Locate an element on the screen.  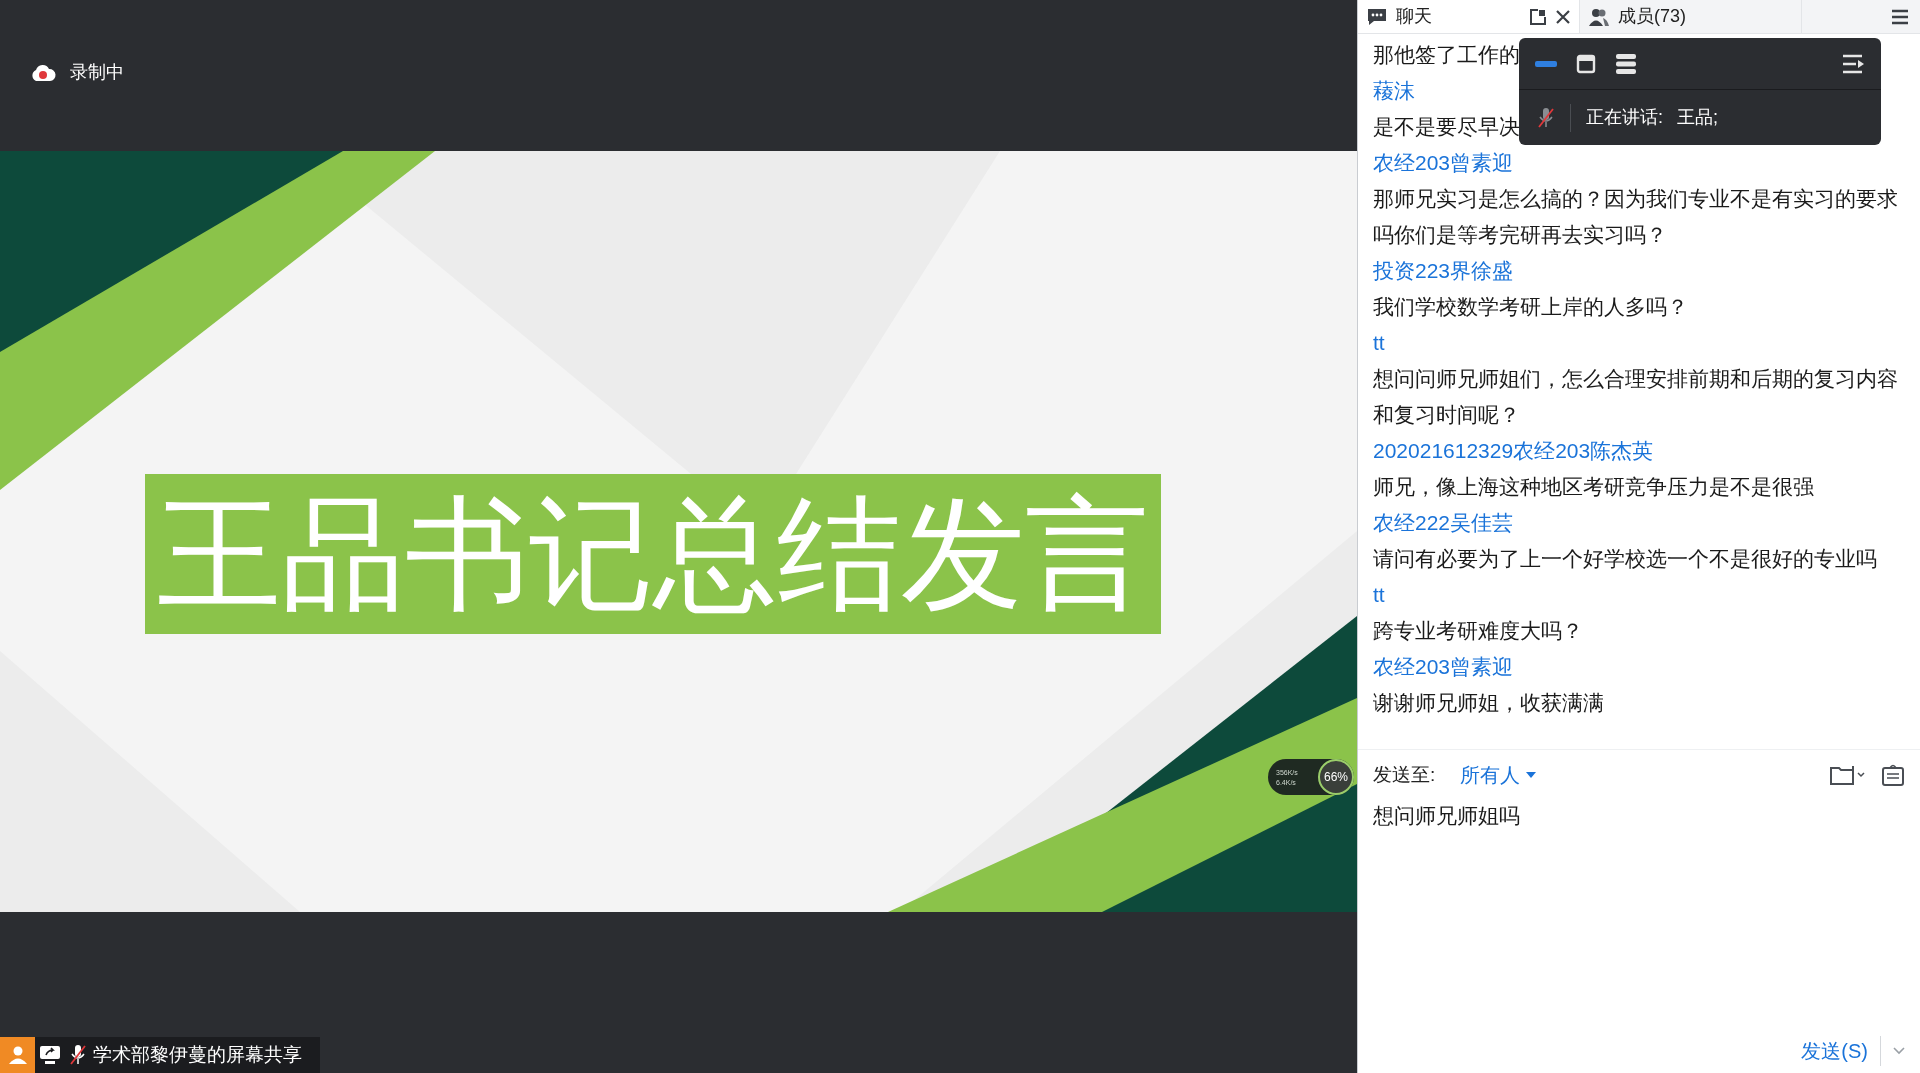
sender-name: 农经222吴佳芸 is located at coordinates (1443, 523).